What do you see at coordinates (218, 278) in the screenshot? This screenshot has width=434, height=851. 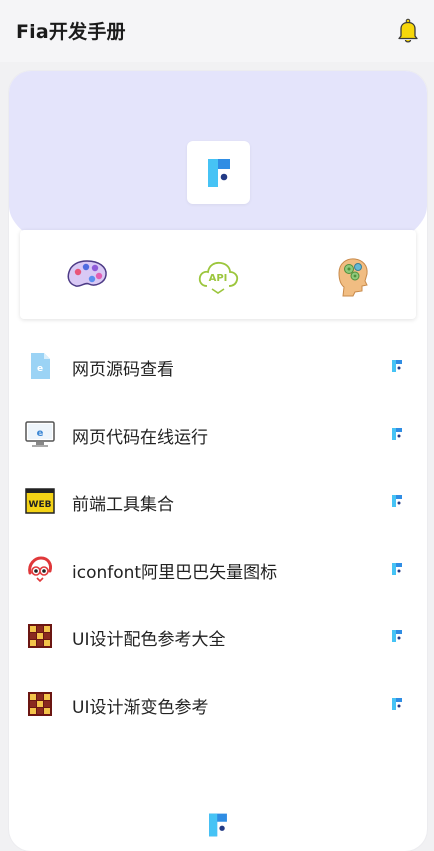 I see `svg-text: API` at bounding box center [218, 278].